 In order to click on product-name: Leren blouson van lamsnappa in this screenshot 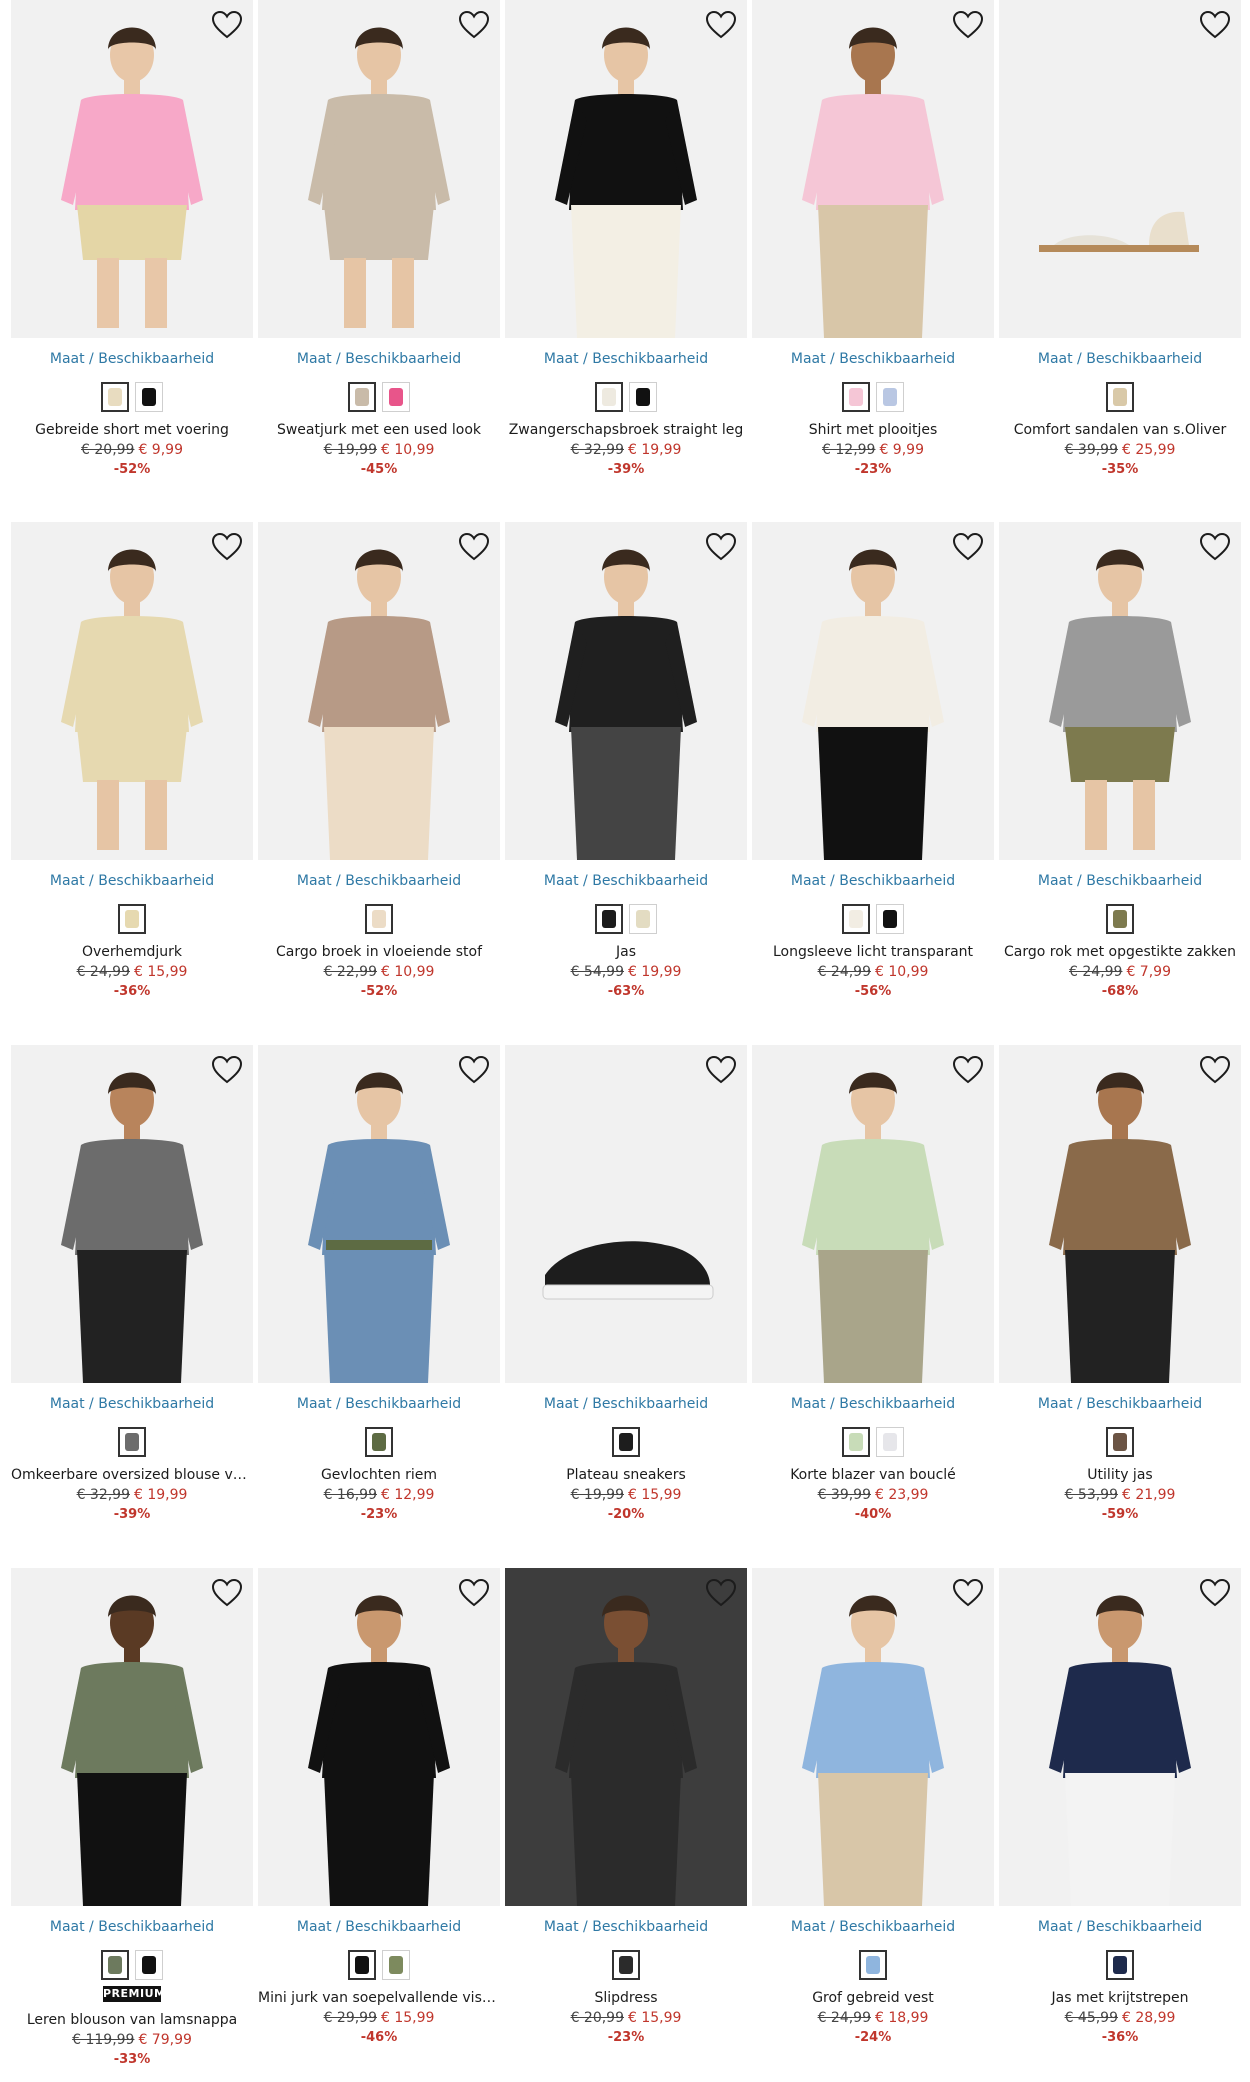, I will do `click(132, 2020)`.